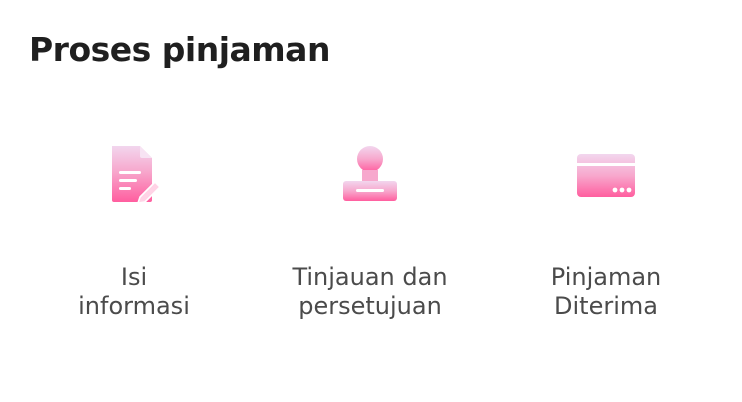 The height and width of the screenshot is (402, 742). I want to click on step-fill-information: Isi informasi, so click(134, 231).